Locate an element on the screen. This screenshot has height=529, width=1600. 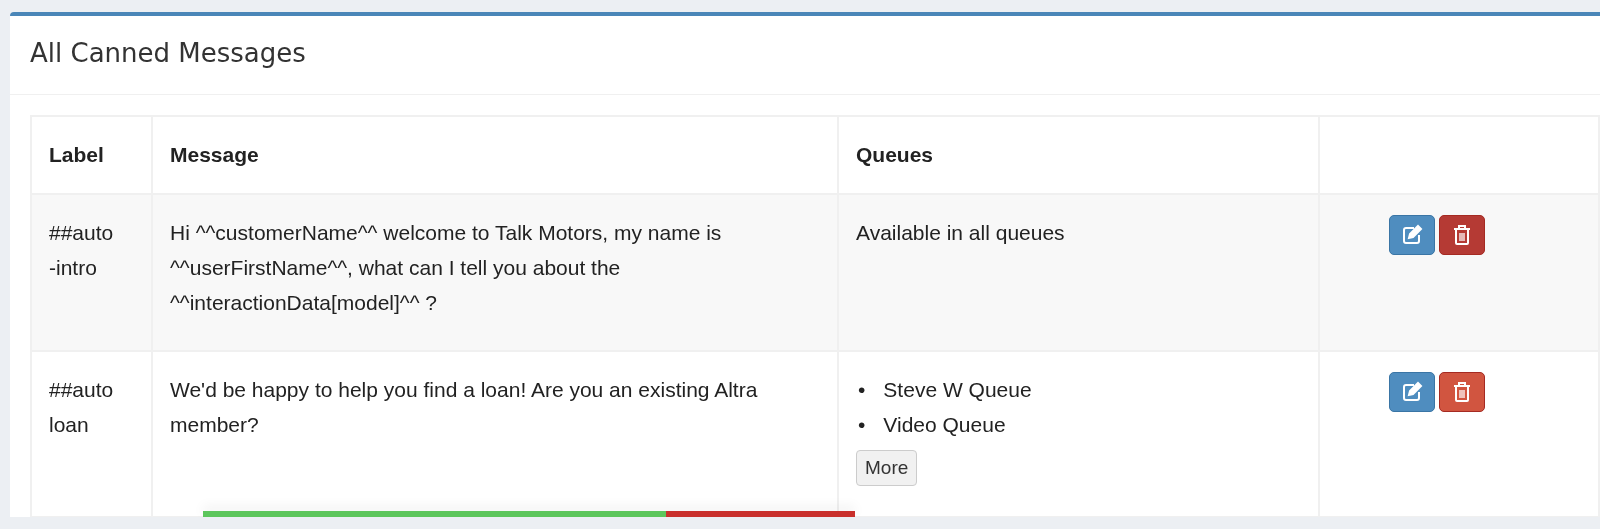
queue-item: Steve W Queue is located at coordinates (957, 390).